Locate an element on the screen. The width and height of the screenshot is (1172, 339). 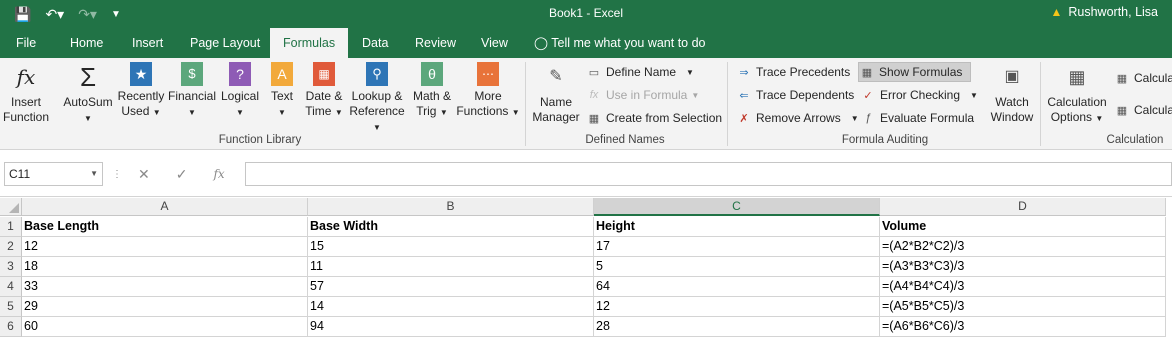
cell: =(A2*B2*C2)/3 is located at coordinates (1023, 247).